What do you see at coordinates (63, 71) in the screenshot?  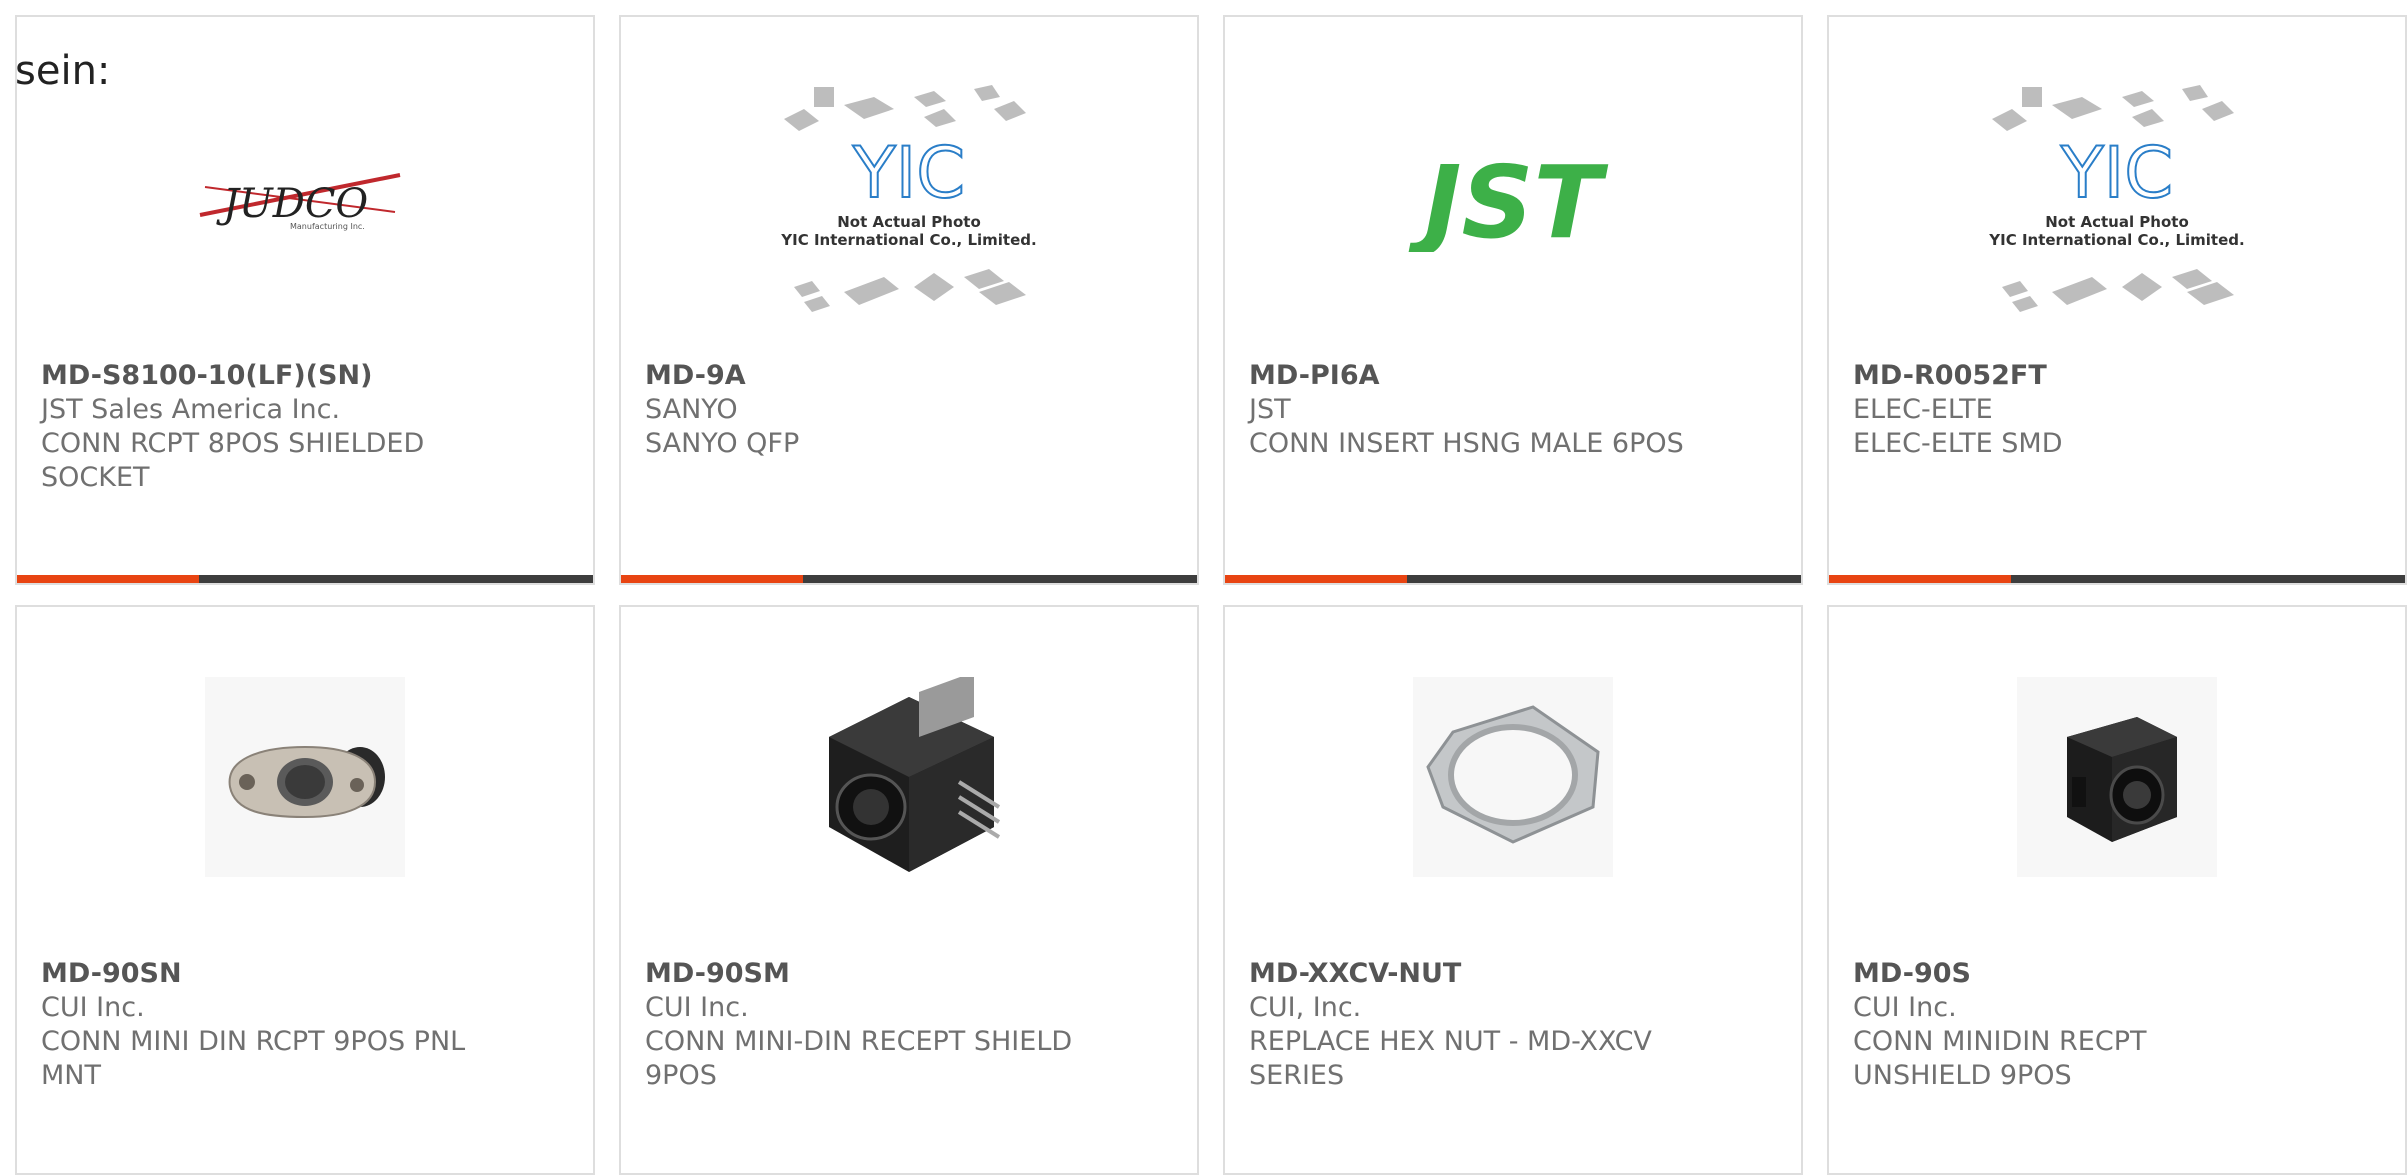 I see `header-label: sein:` at bounding box center [63, 71].